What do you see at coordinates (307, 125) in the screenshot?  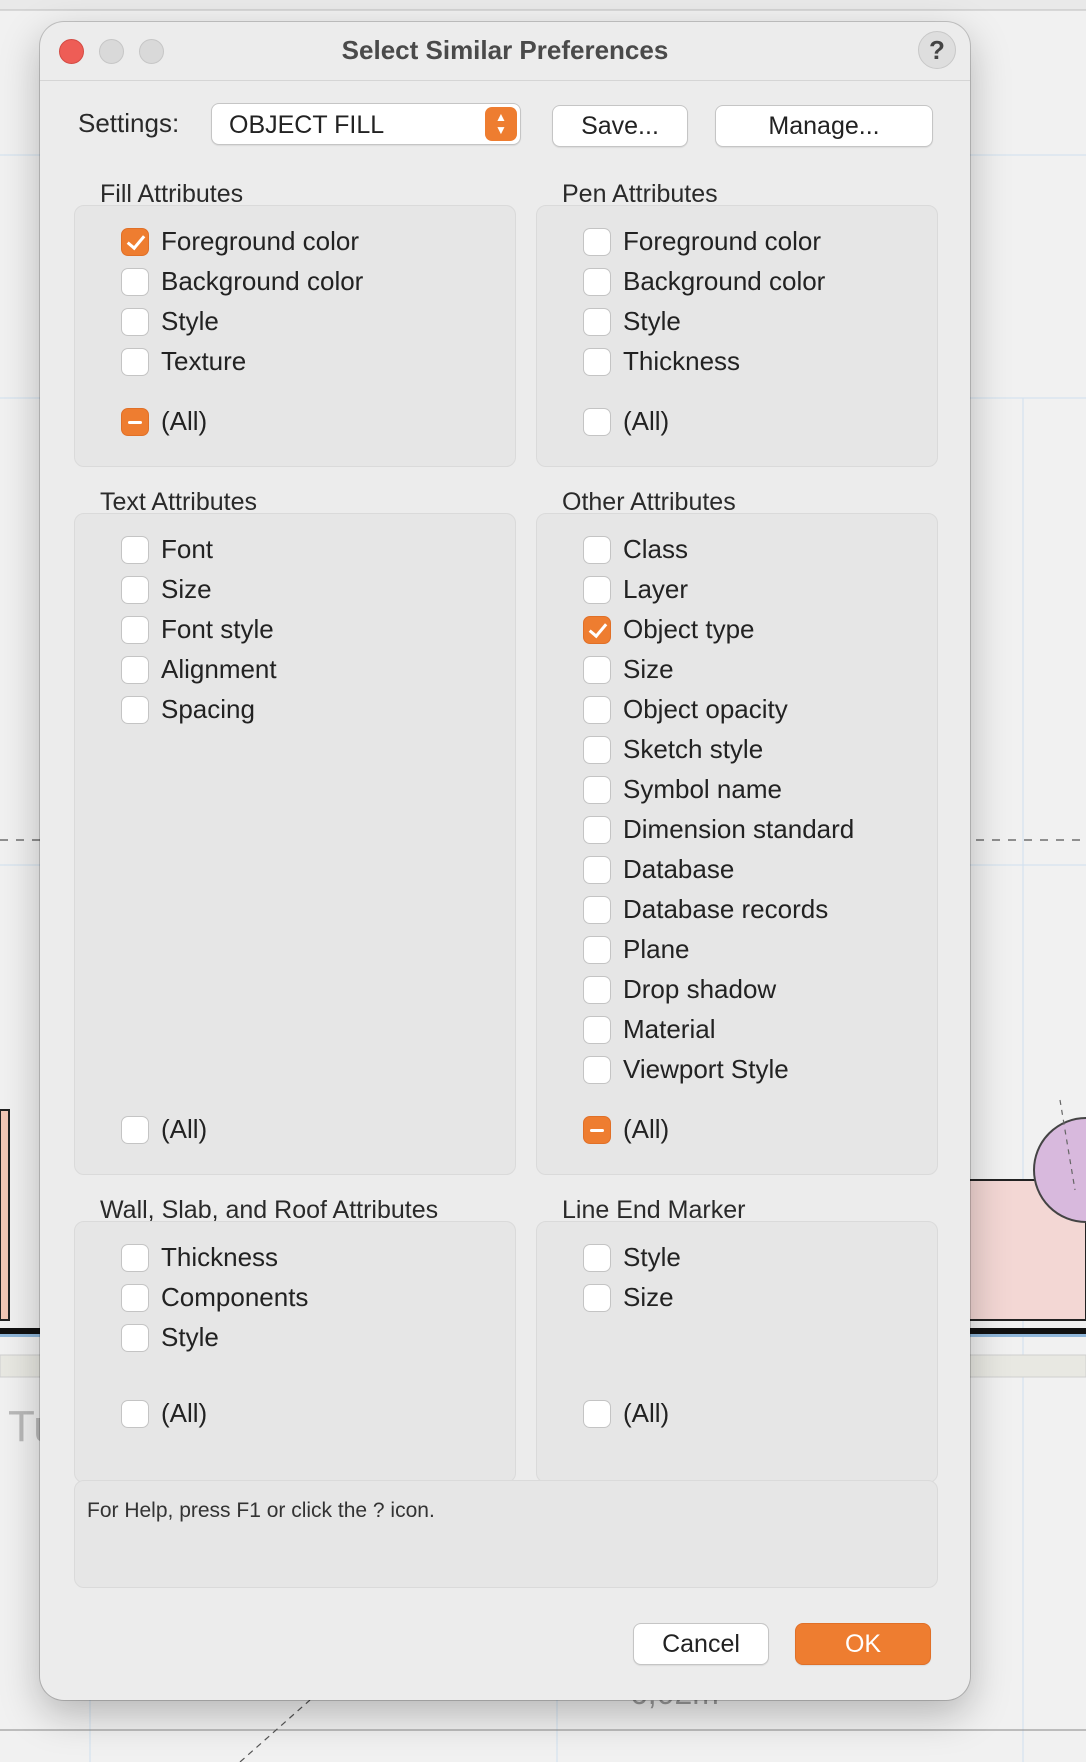 I see `settings-select-value: OBJECT FILL` at bounding box center [307, 125].